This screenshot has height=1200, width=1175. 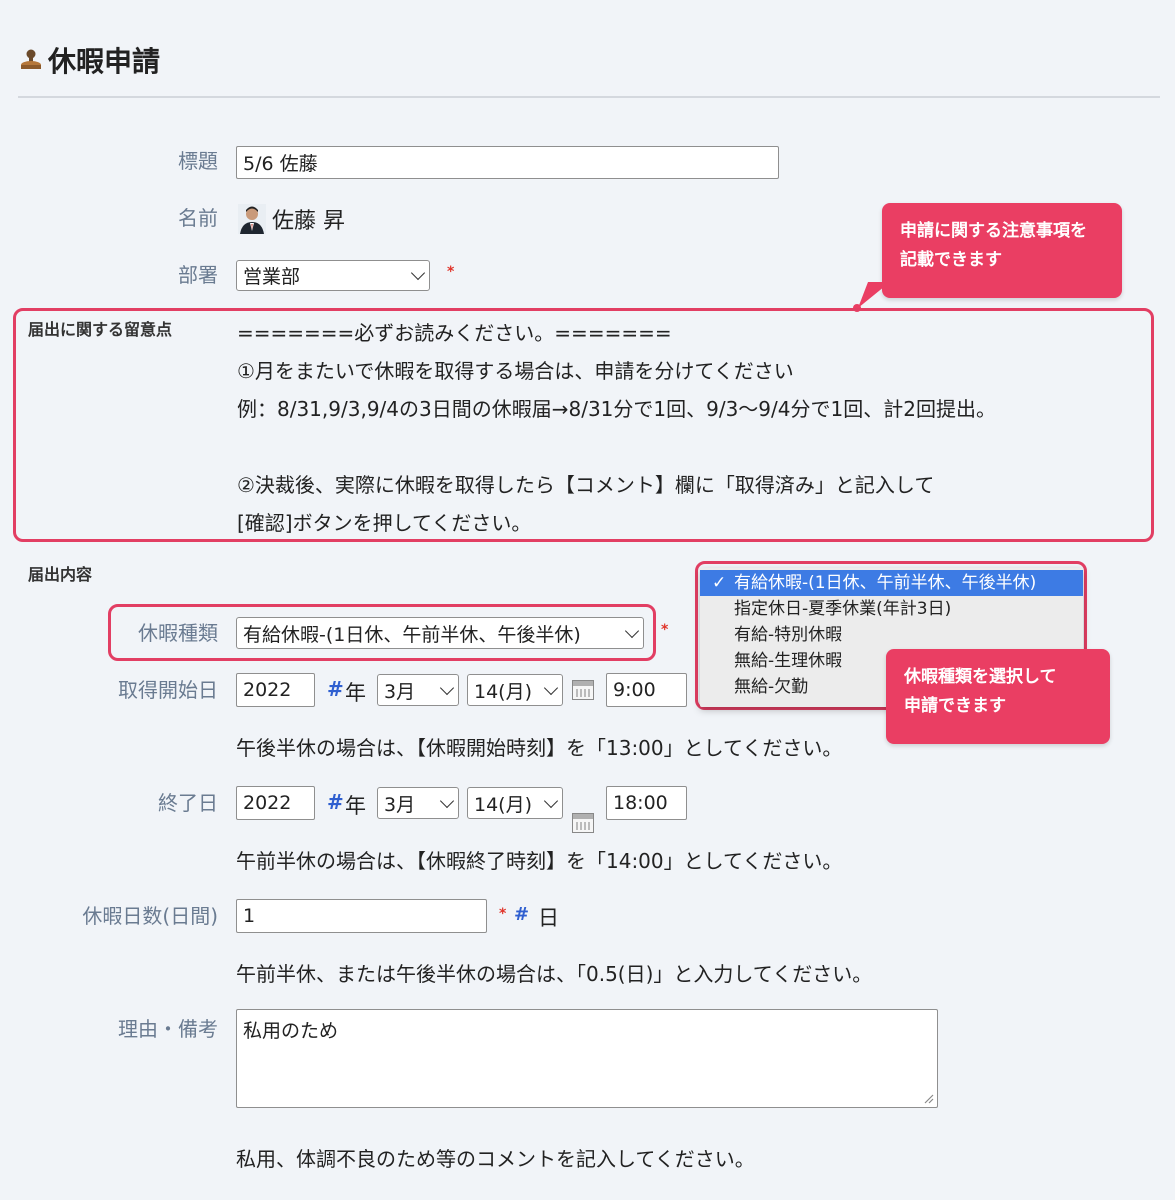 What do you see at coordinates (885, 583) in the screenshot?
I see `leave-type-option-label: 有給休暇-(1日休、午前半休、午後半休)` at bounding box center [885, 583].